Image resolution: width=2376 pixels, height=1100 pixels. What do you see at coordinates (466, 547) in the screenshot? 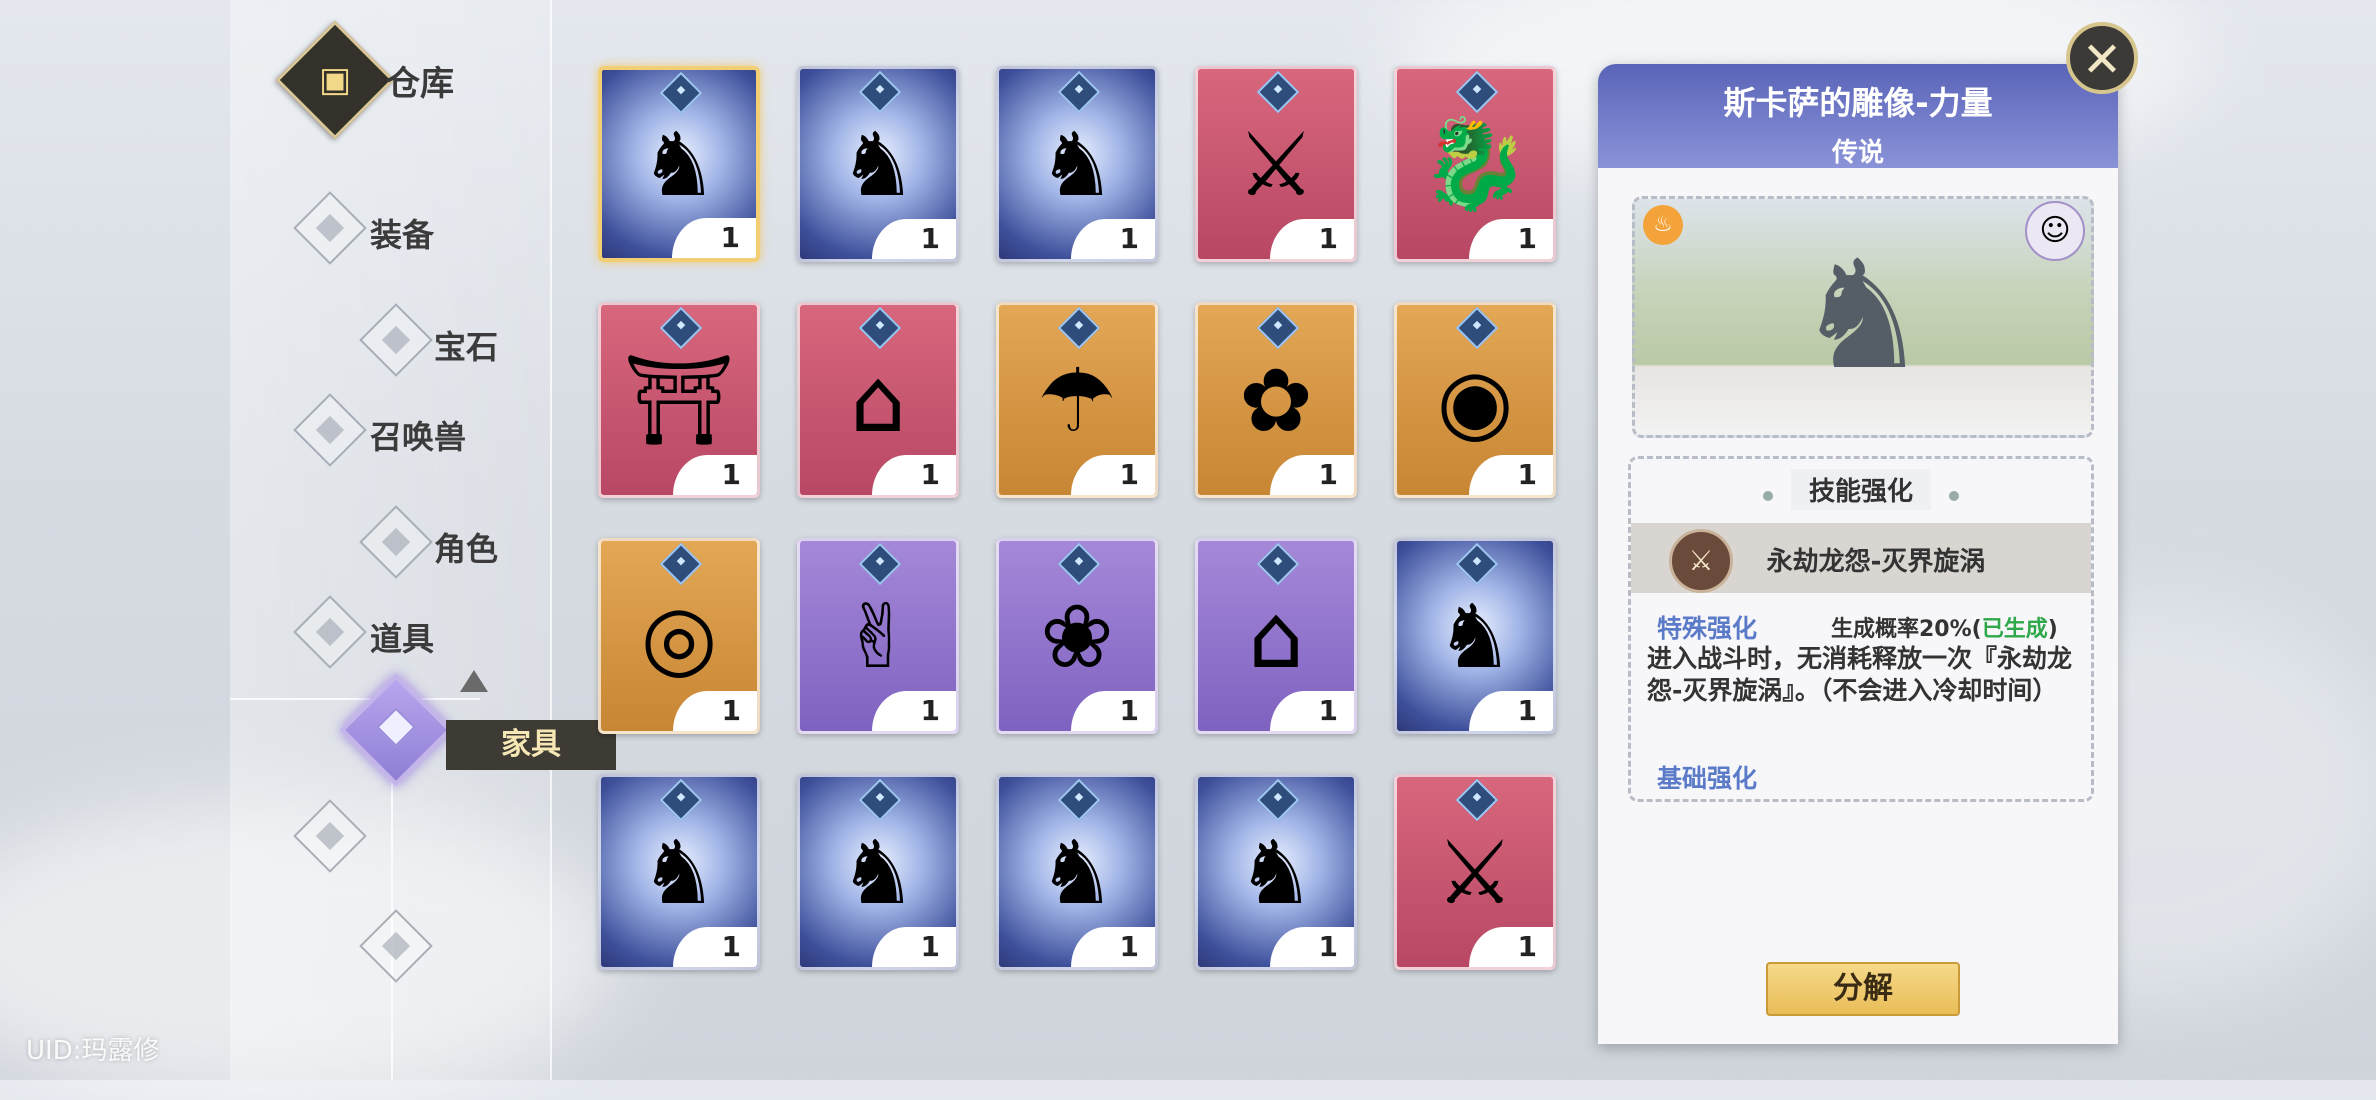
I see `nav-characters: 角色` at bounding box center [466, 547].